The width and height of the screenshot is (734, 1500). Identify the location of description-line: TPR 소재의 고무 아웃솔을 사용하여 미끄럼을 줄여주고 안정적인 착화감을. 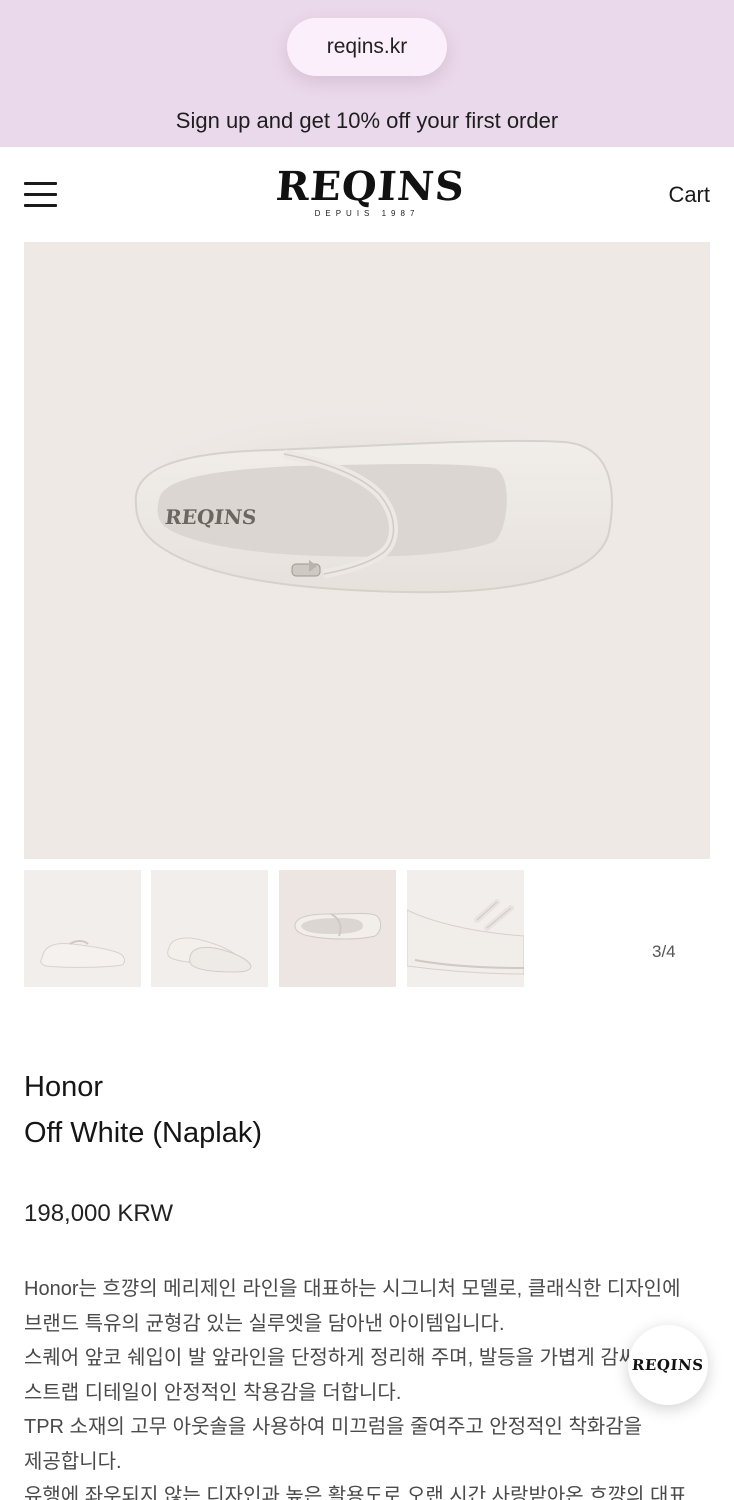
(333, 1427).